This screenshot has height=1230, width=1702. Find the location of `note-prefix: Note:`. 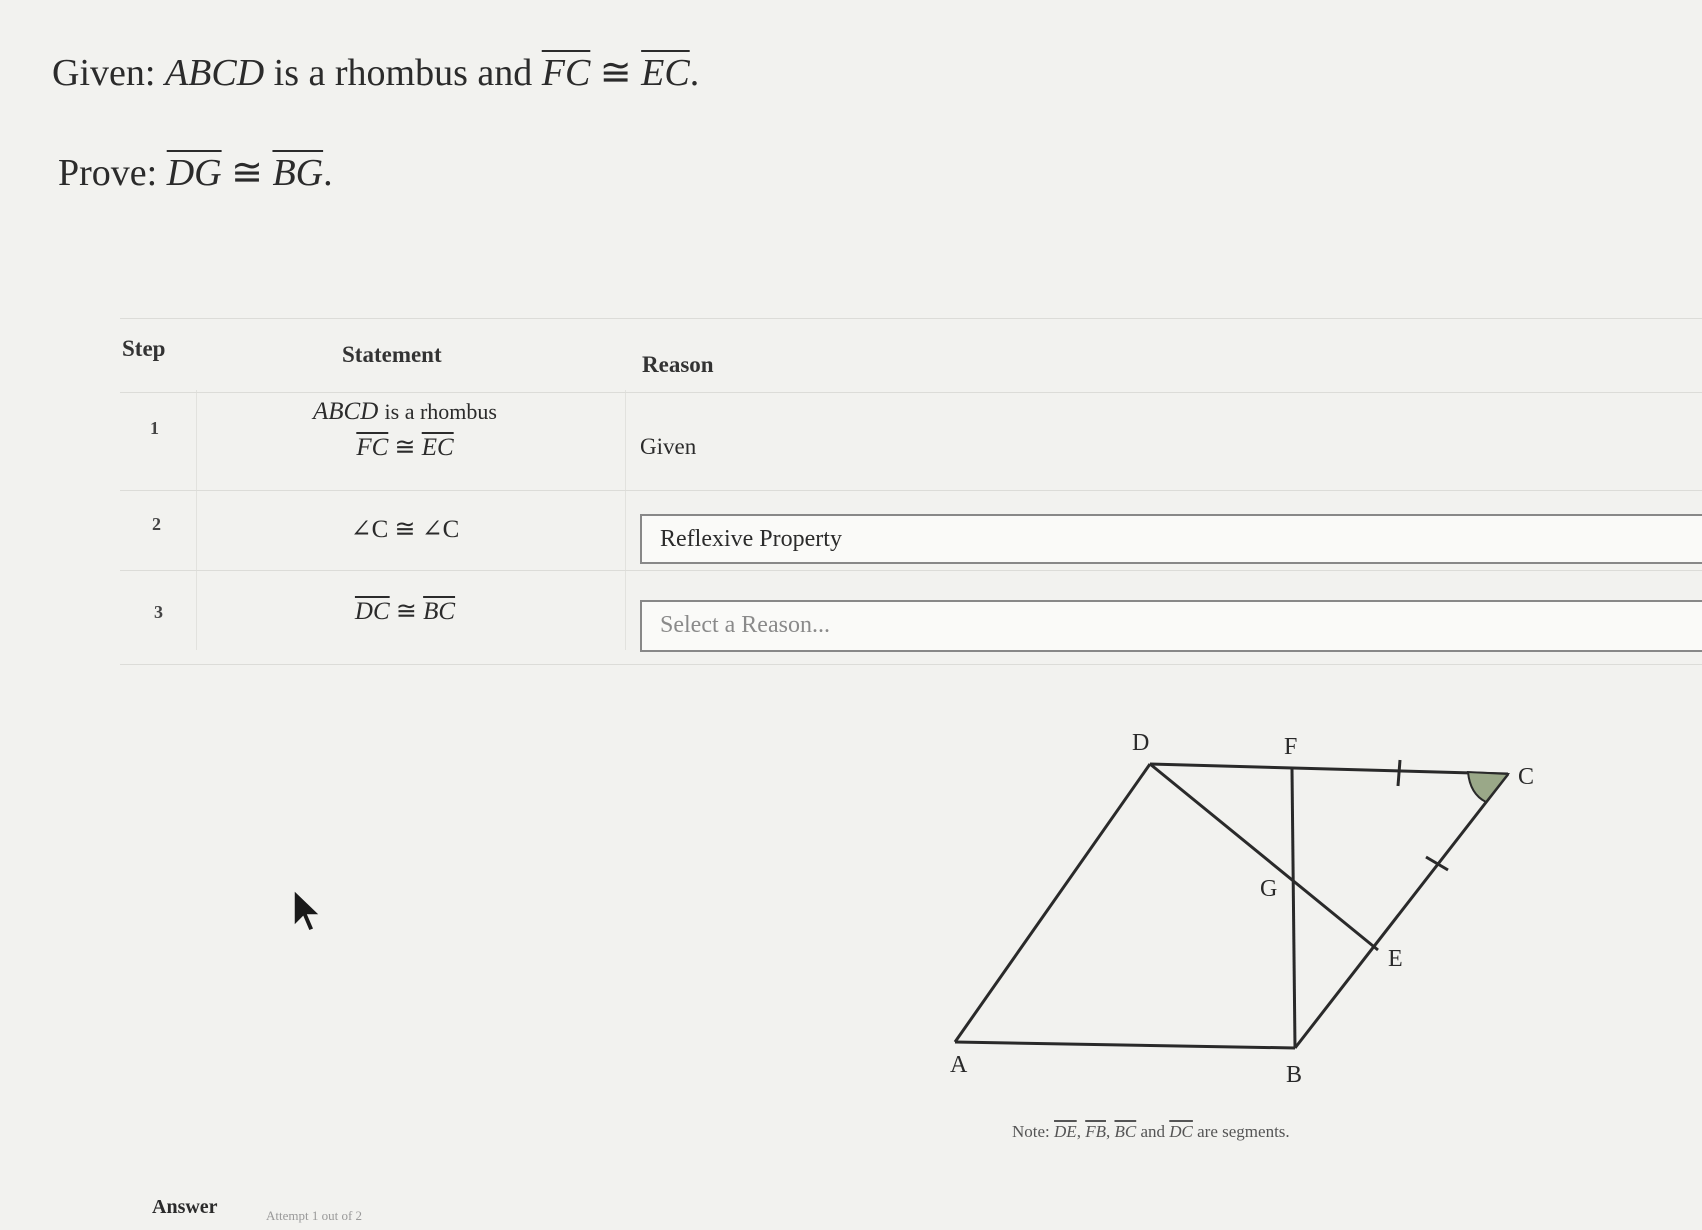

note-prefix: Note: is located at coordinates (1031, 1131).